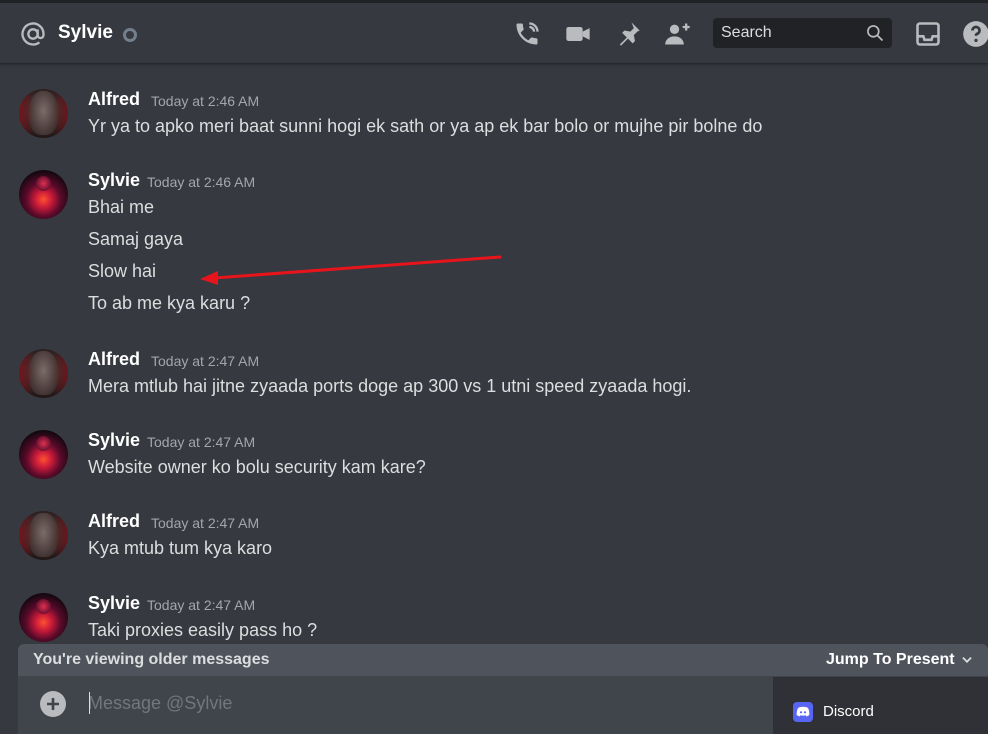 The width and height of the screenshot is (988, 734). Describe the element at coordinates (89, 703) in the screenshot. I see `text-caret` at that location.